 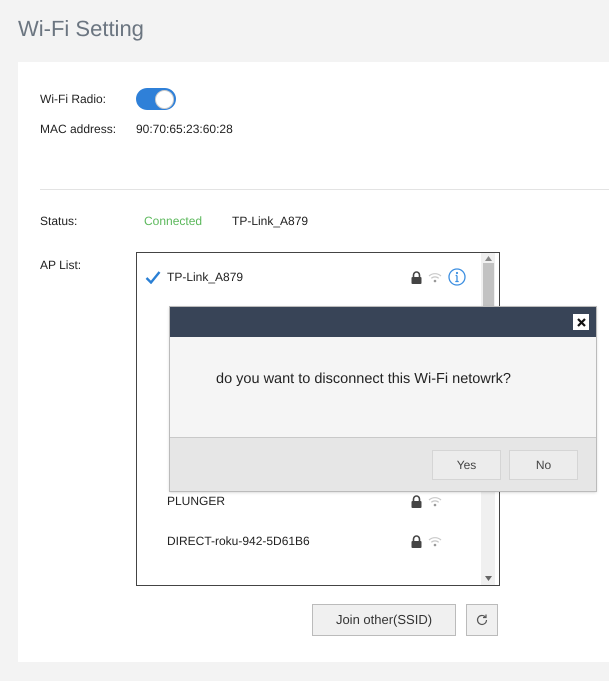 What do you see at coordinates (156, 99) in the screenshot?
I see `toggle-switch` at bounding box center [156, 99].